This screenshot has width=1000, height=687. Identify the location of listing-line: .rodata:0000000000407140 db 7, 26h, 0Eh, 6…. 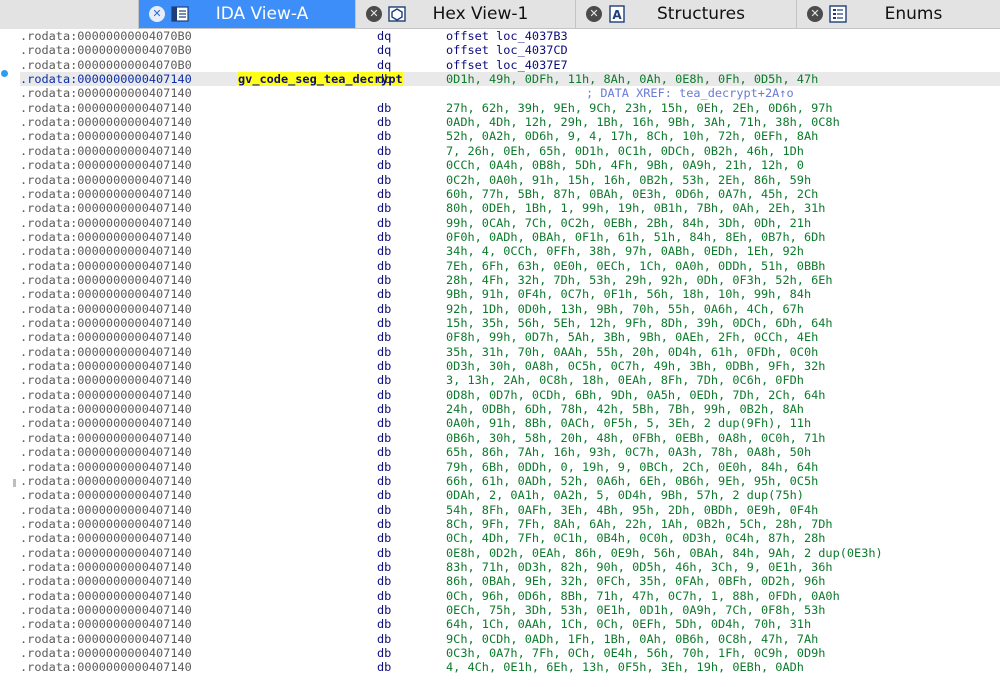
(510, 151).